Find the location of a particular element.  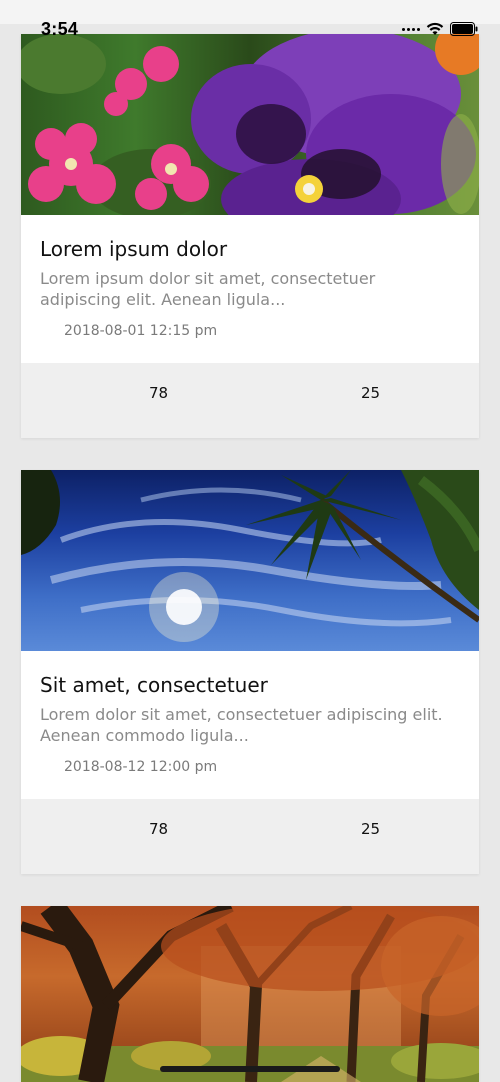

card-date: 2018-08-01 12:15 pm is located at coordinates (141, 331).